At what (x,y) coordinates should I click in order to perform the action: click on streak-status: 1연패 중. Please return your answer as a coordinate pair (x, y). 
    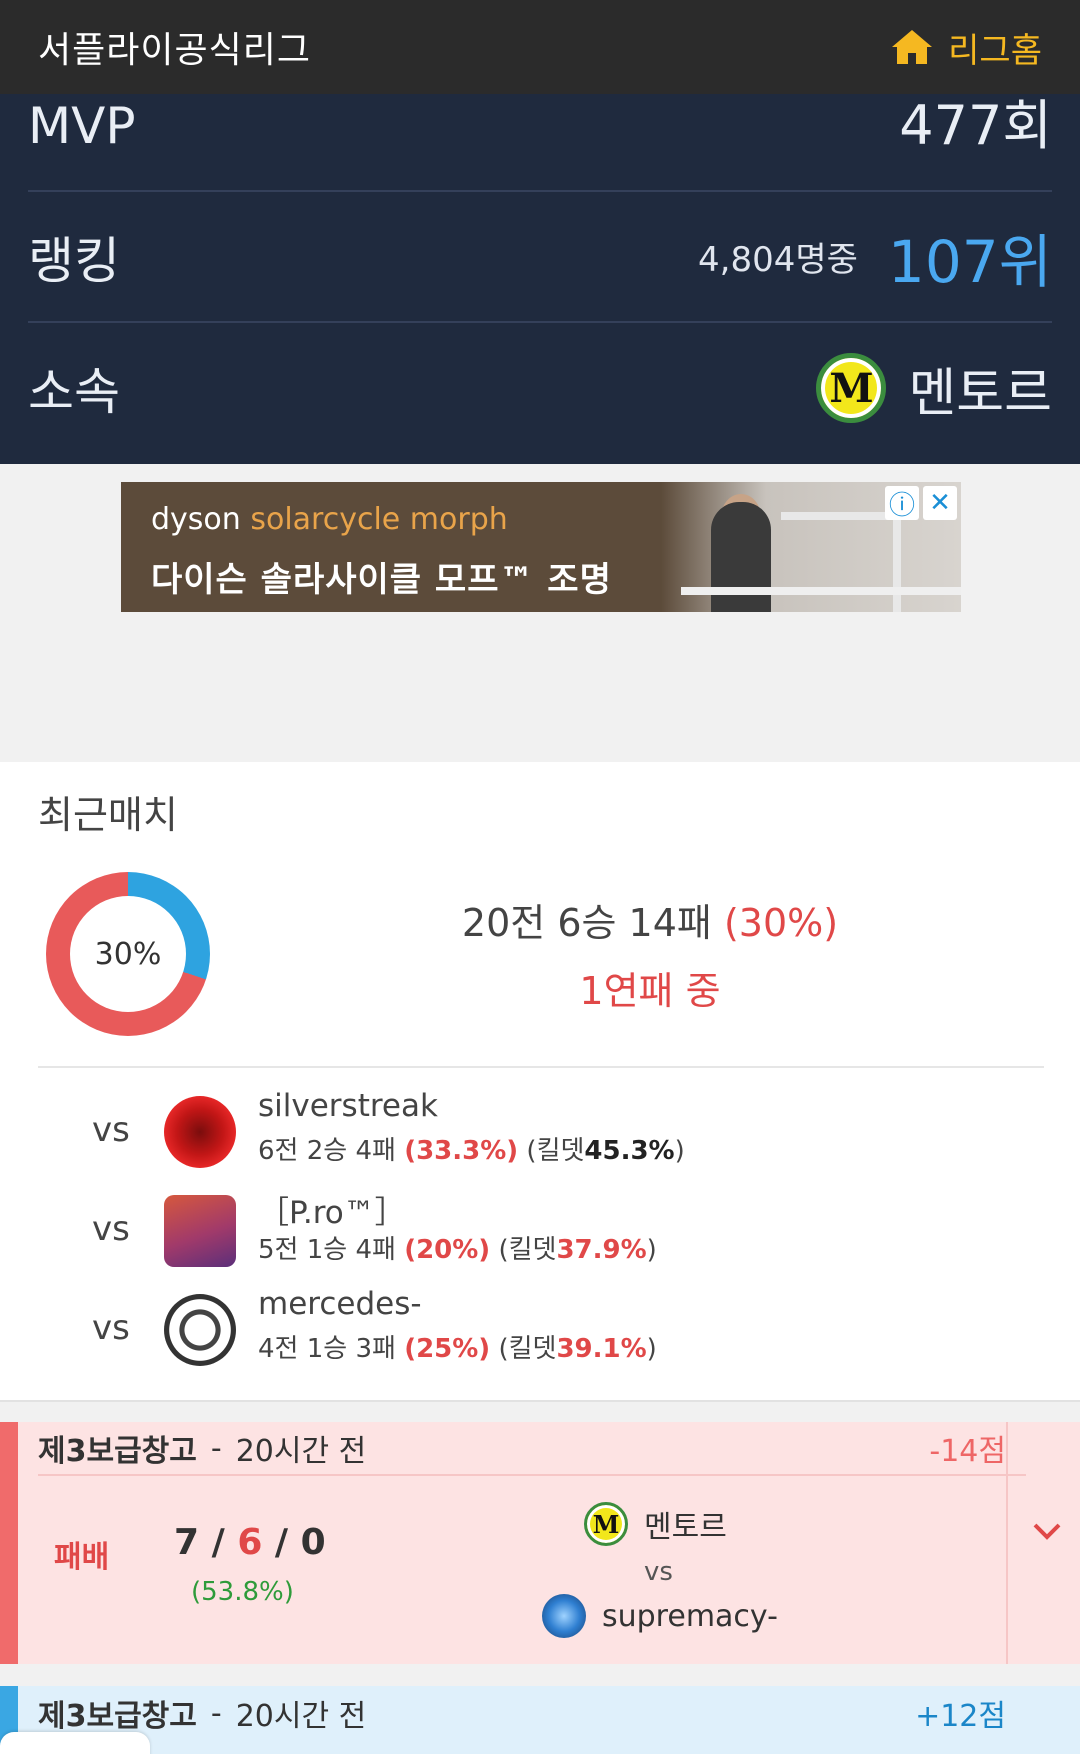
    Looking at the image, I should click on (650, 991).